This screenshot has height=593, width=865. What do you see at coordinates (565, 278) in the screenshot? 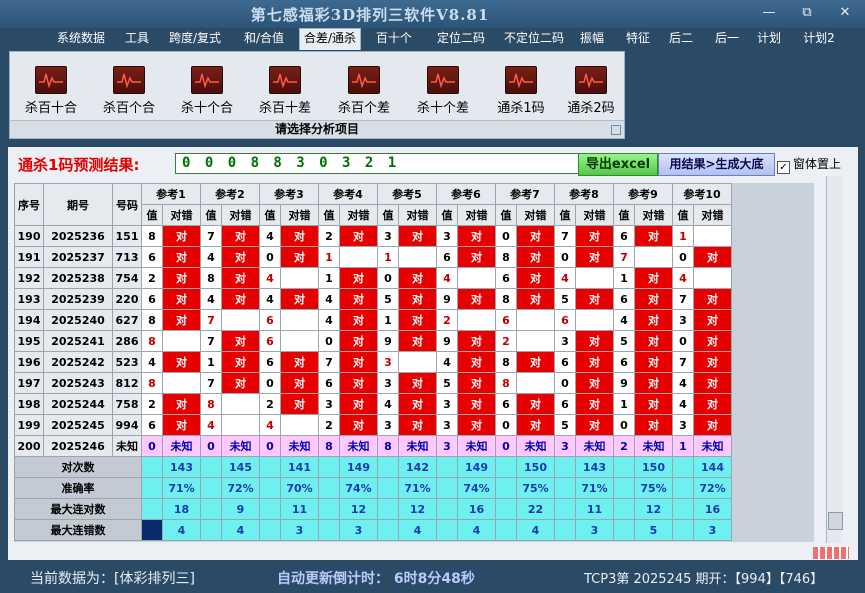
I see `cell-value: 4` at bounding box center [565, 278].